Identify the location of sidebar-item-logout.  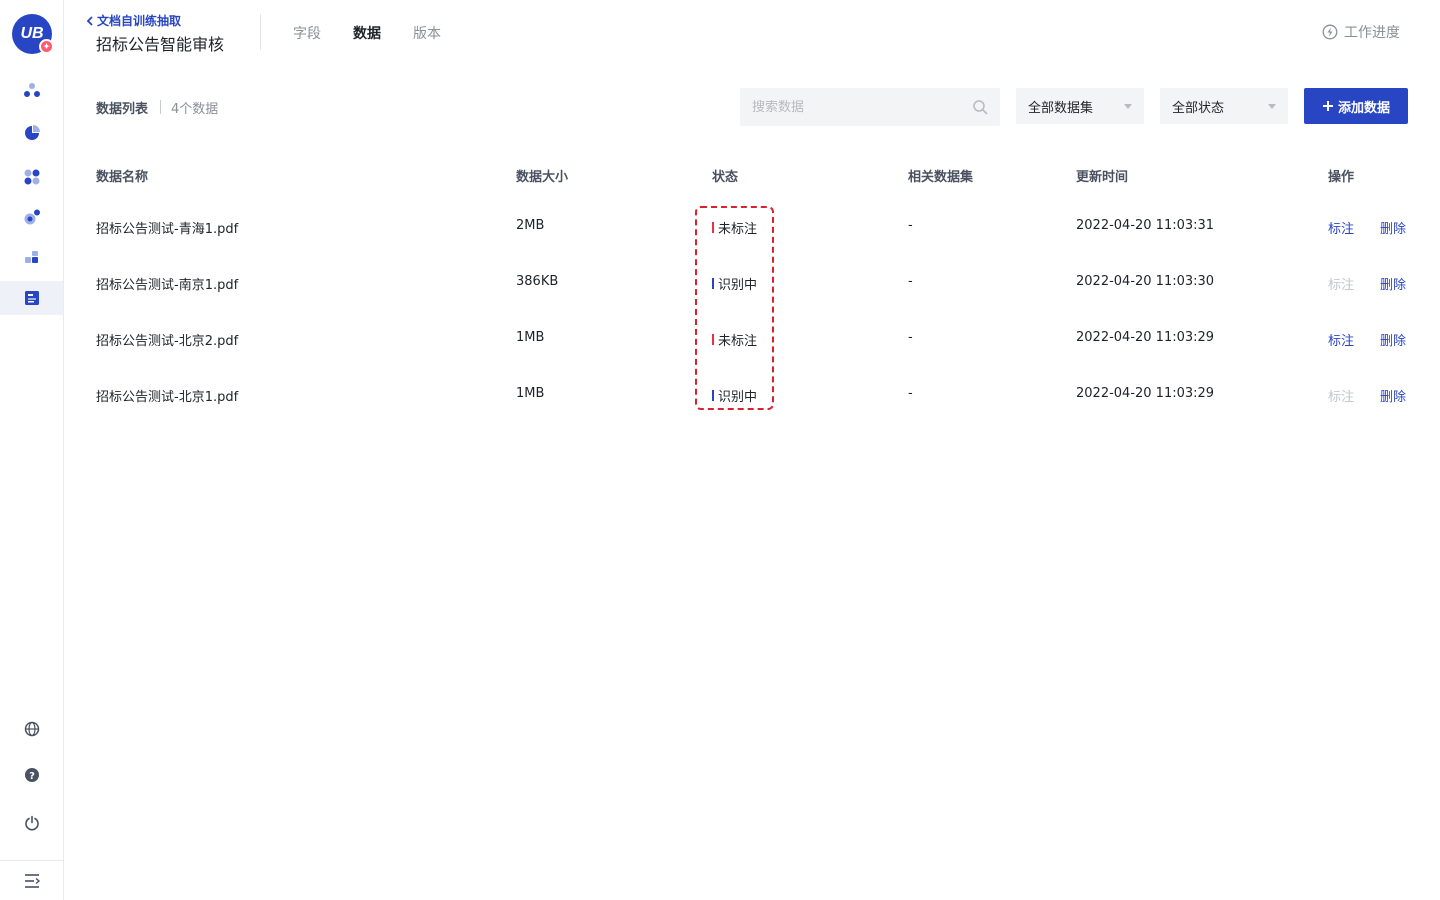
(31, 823).